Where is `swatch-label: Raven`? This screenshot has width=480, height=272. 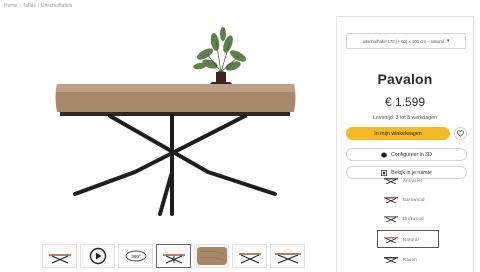
swatch-label: Raven is located at coordinates (410, 259).